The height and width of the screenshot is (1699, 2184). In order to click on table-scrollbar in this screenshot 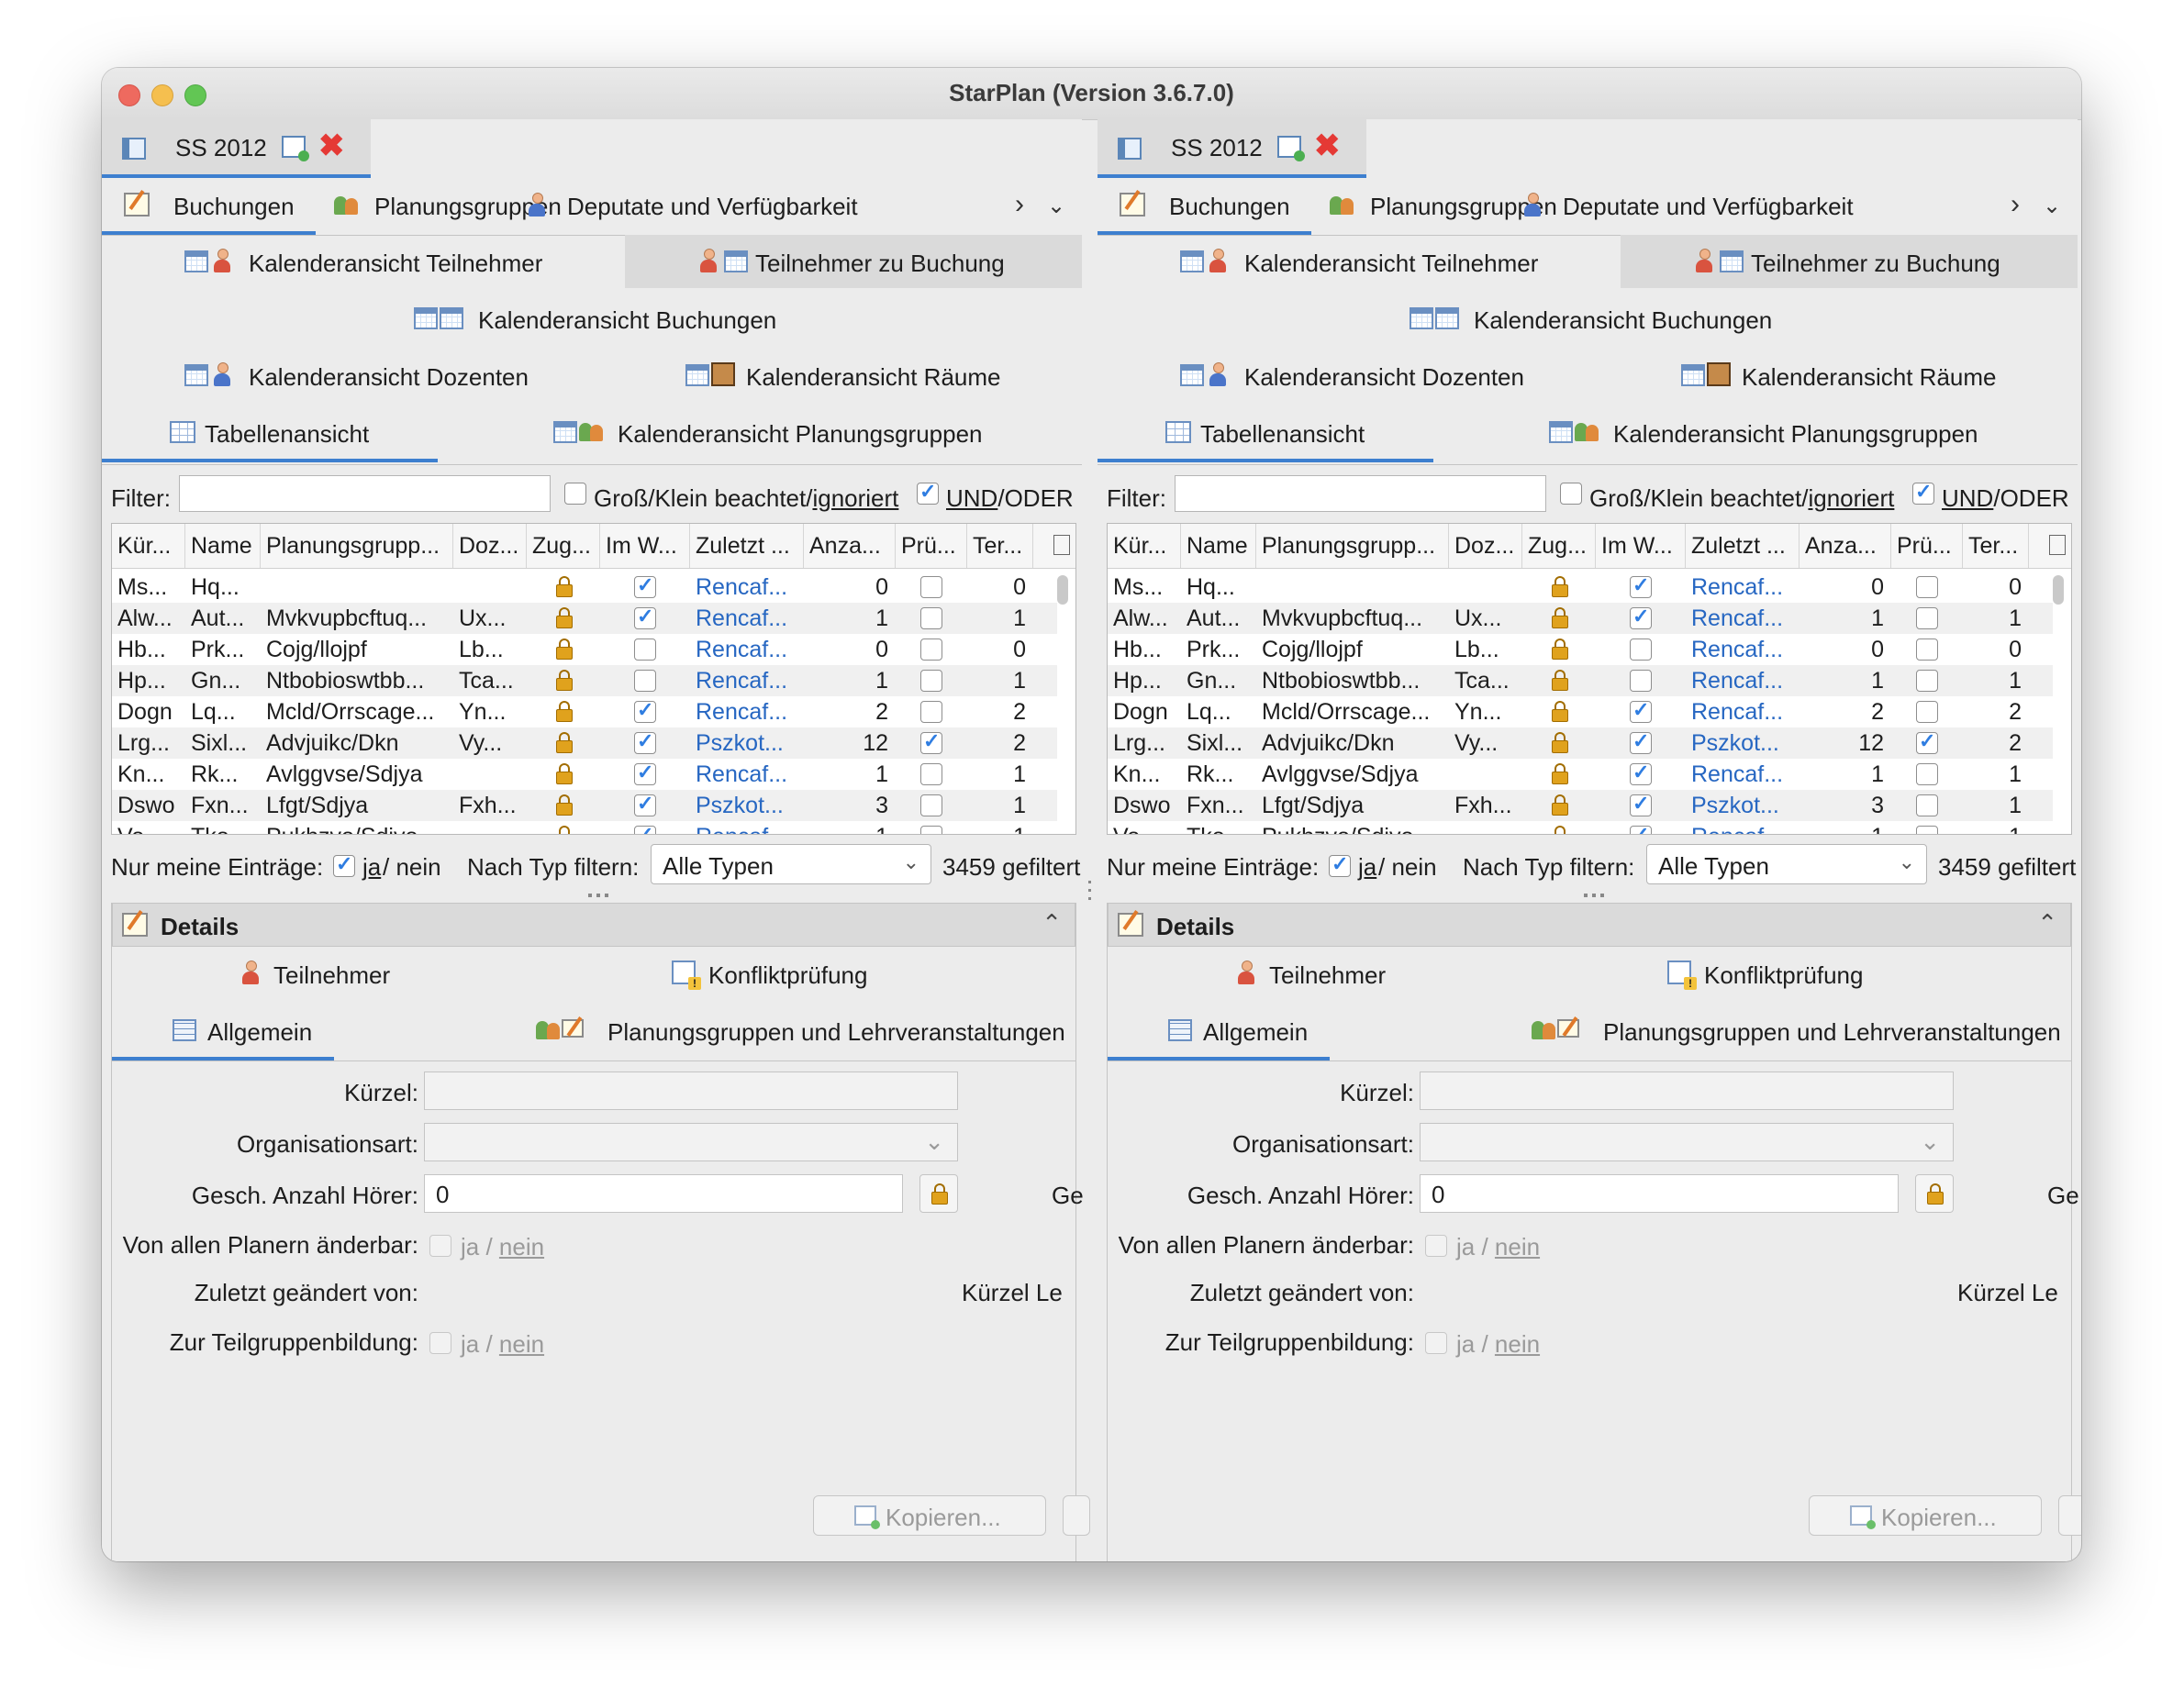, I will do `click(1062, 590)`.